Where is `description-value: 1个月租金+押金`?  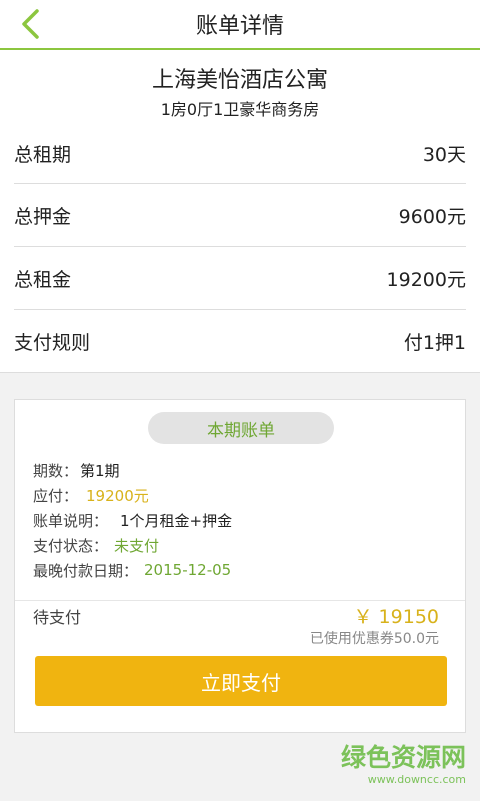 description-value: 1个月租金+押金 is located at coordinates (176, 520).